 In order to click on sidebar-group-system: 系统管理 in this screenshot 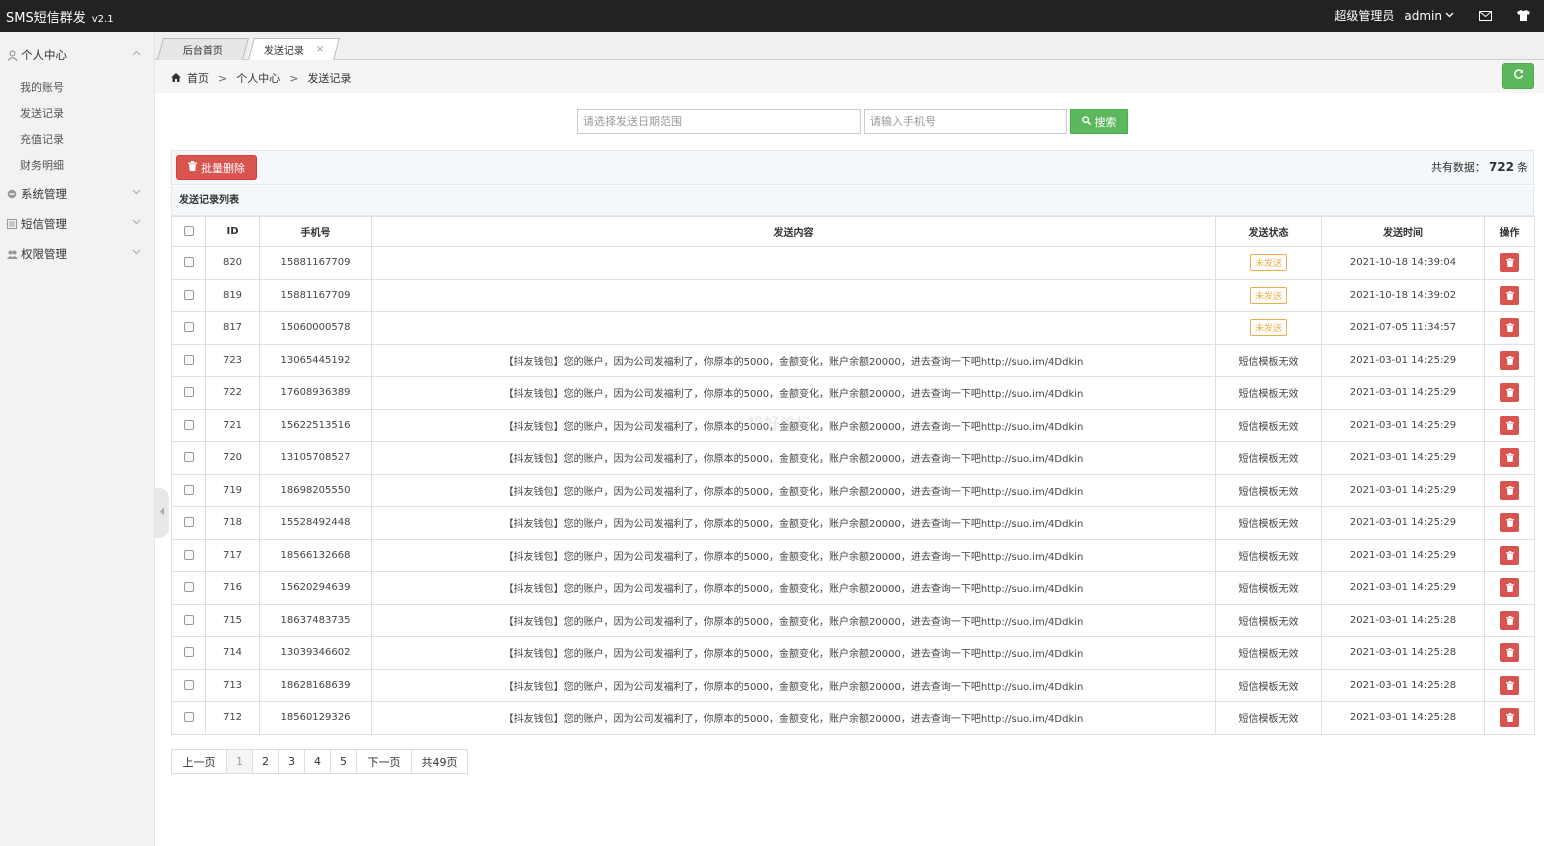, I will do `click(77, 194)`.